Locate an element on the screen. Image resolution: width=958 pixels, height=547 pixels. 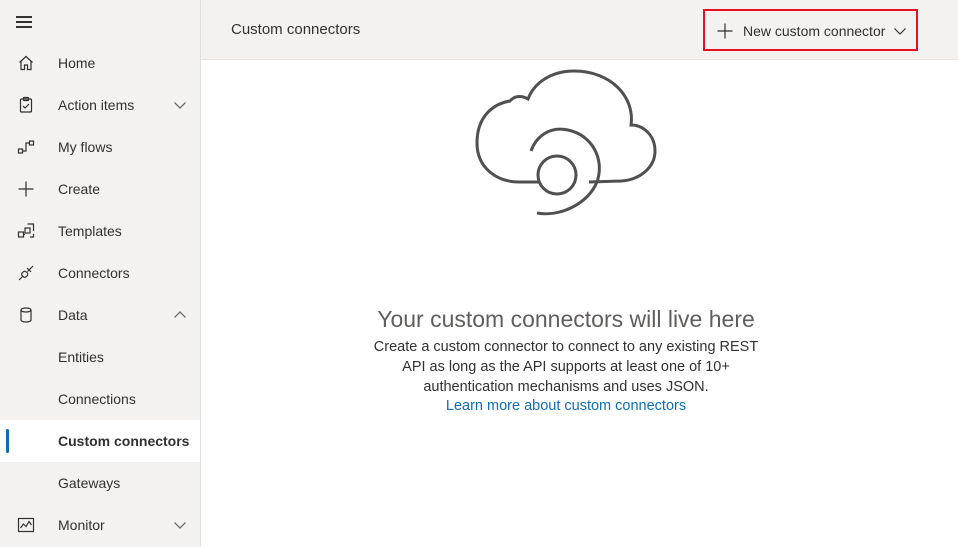
sidebar-item-gateways: Gateways is located at coordinates (100, 483).